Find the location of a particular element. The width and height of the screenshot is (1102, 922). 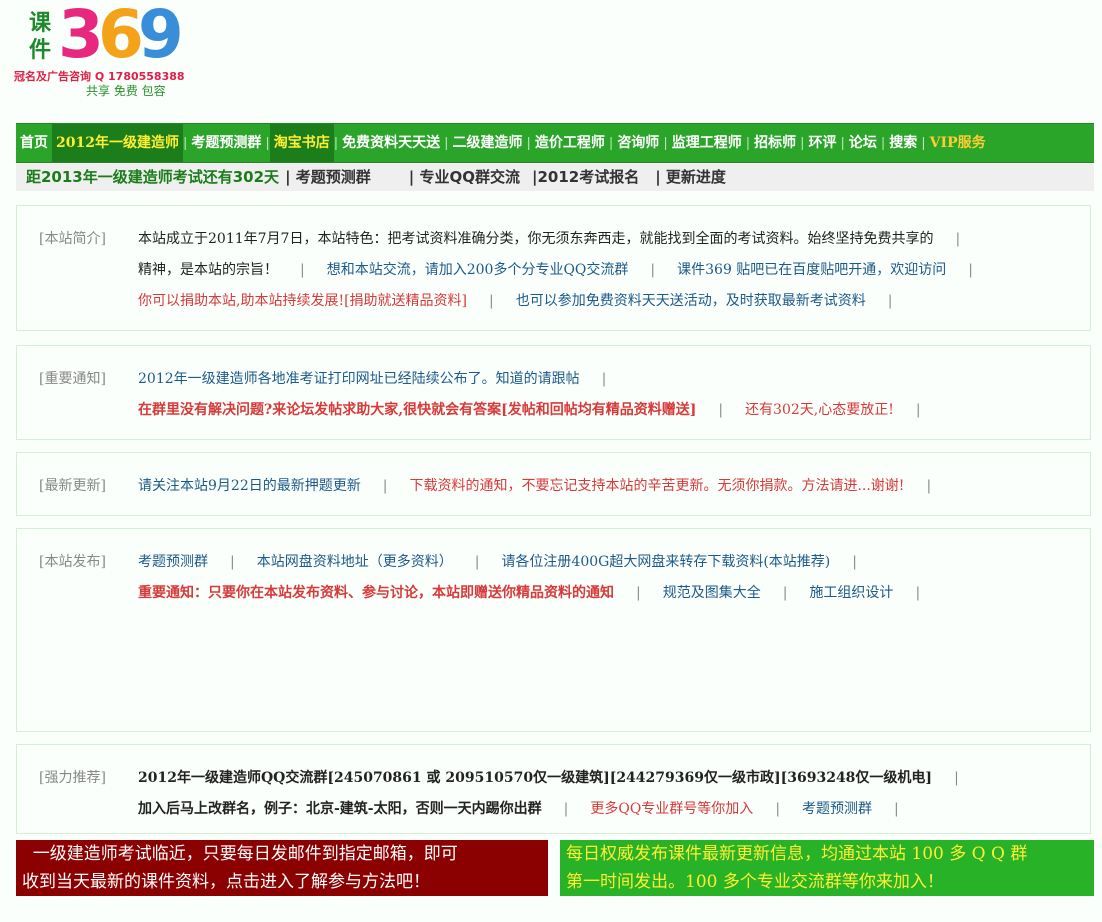

nav-home: 首页 is located at coordinates (34, 143).